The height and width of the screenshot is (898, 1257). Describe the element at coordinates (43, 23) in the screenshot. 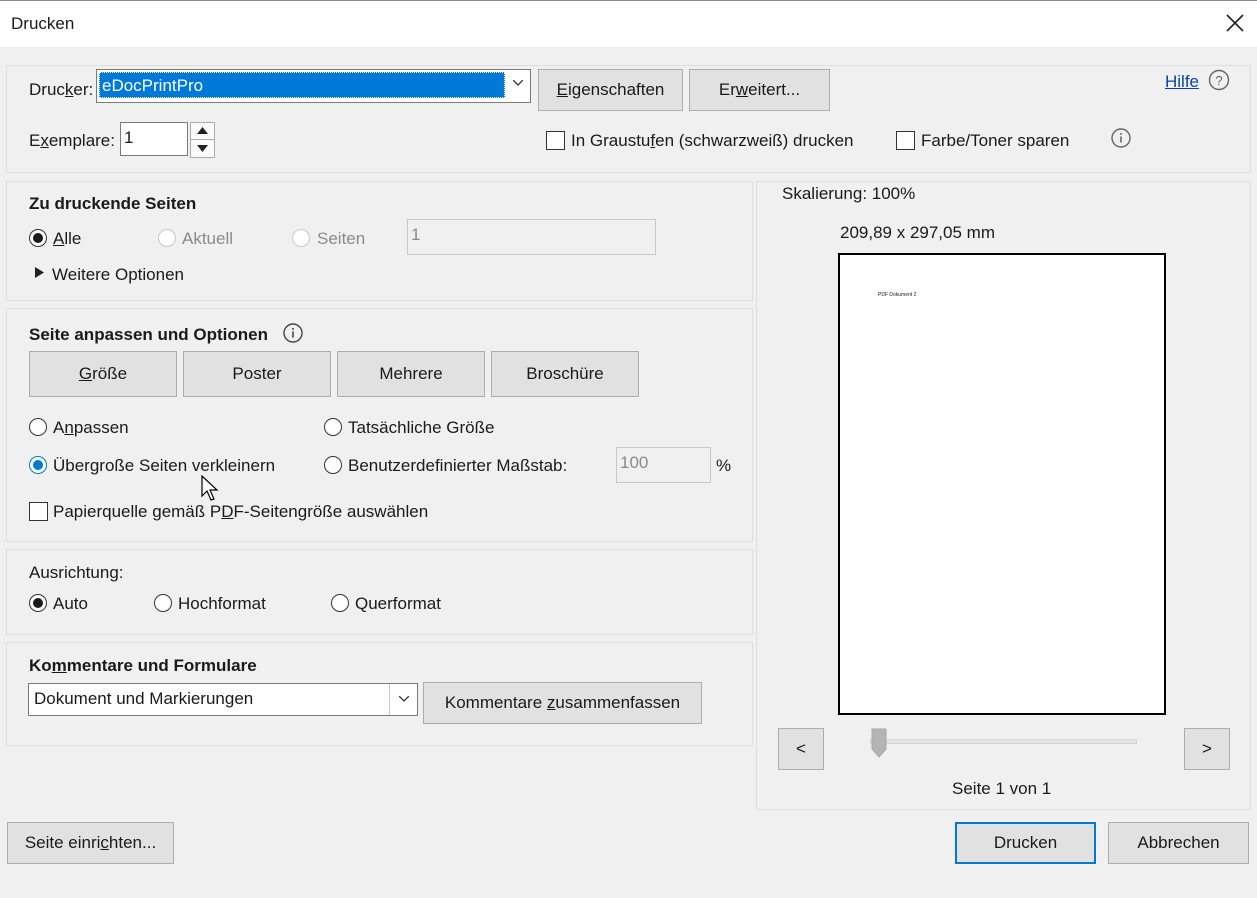

I see `window-title: Drucken` at that location.